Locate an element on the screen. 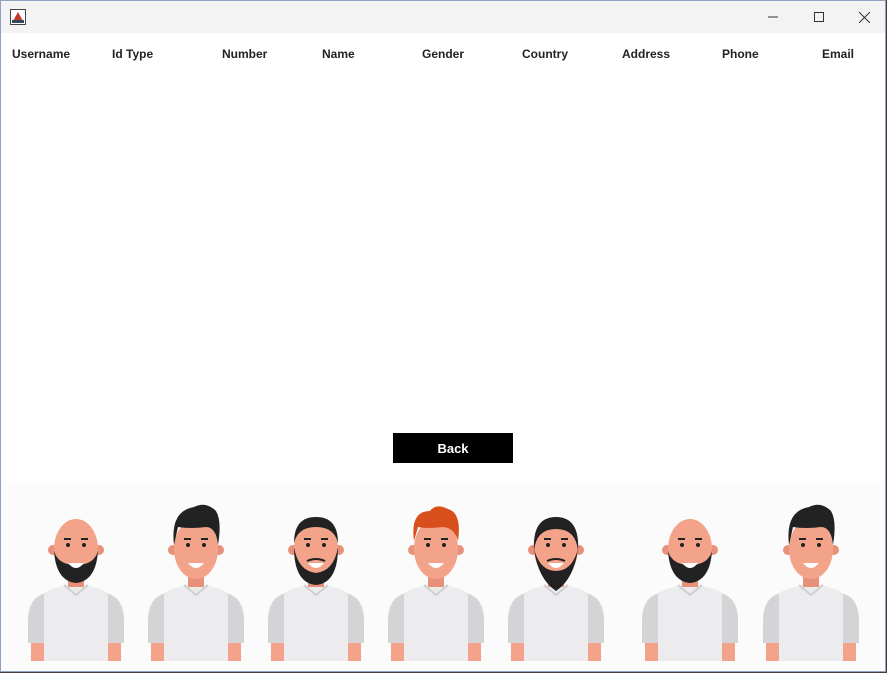 Image resolution: width=887 pixels, height=673 pixels. close-button is located at coordinates (863, 17).